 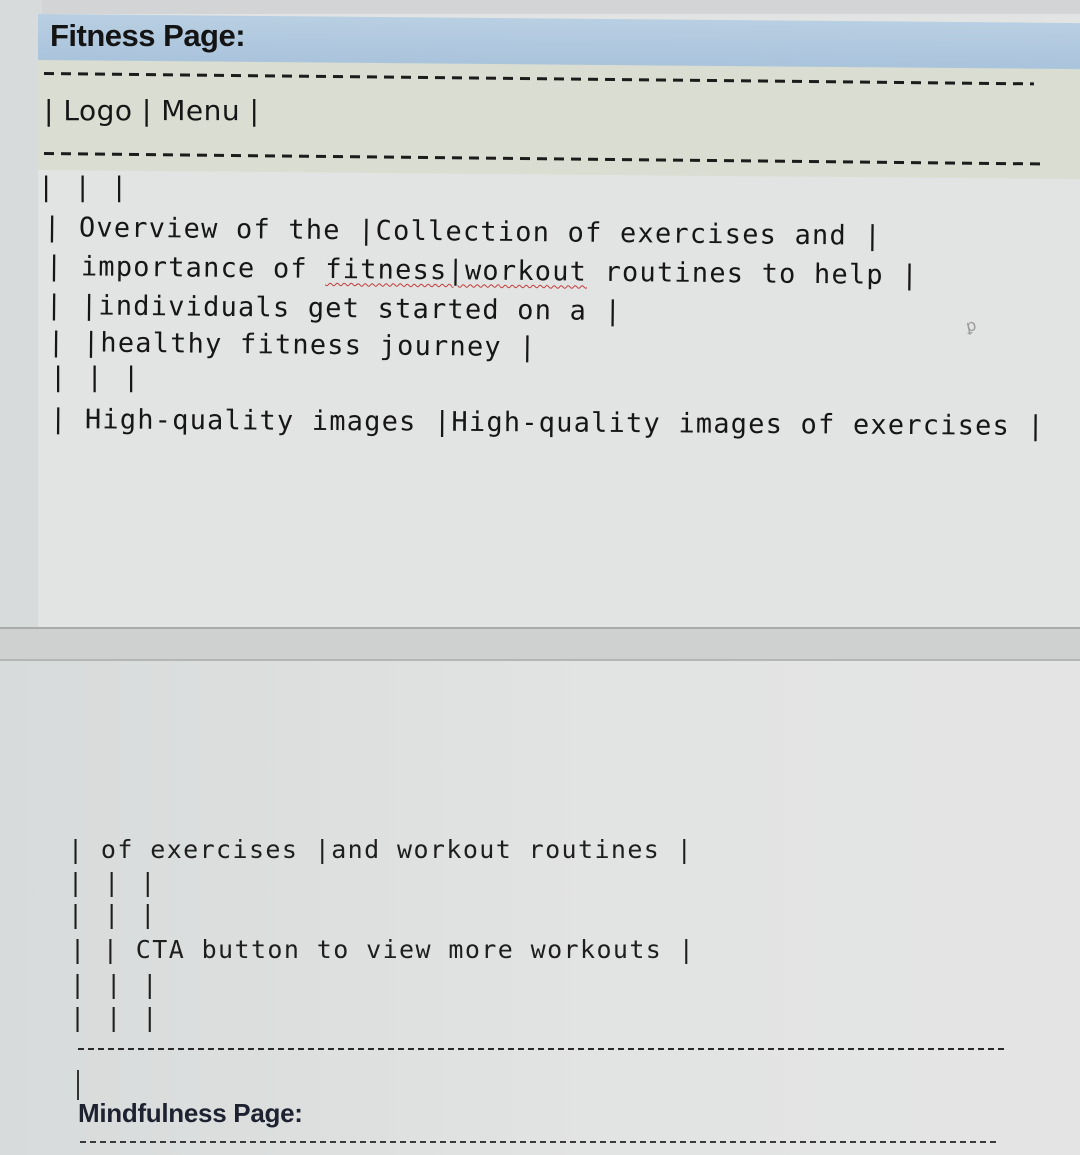 I want to click on text-cursor, so click(x=78, y=1085).